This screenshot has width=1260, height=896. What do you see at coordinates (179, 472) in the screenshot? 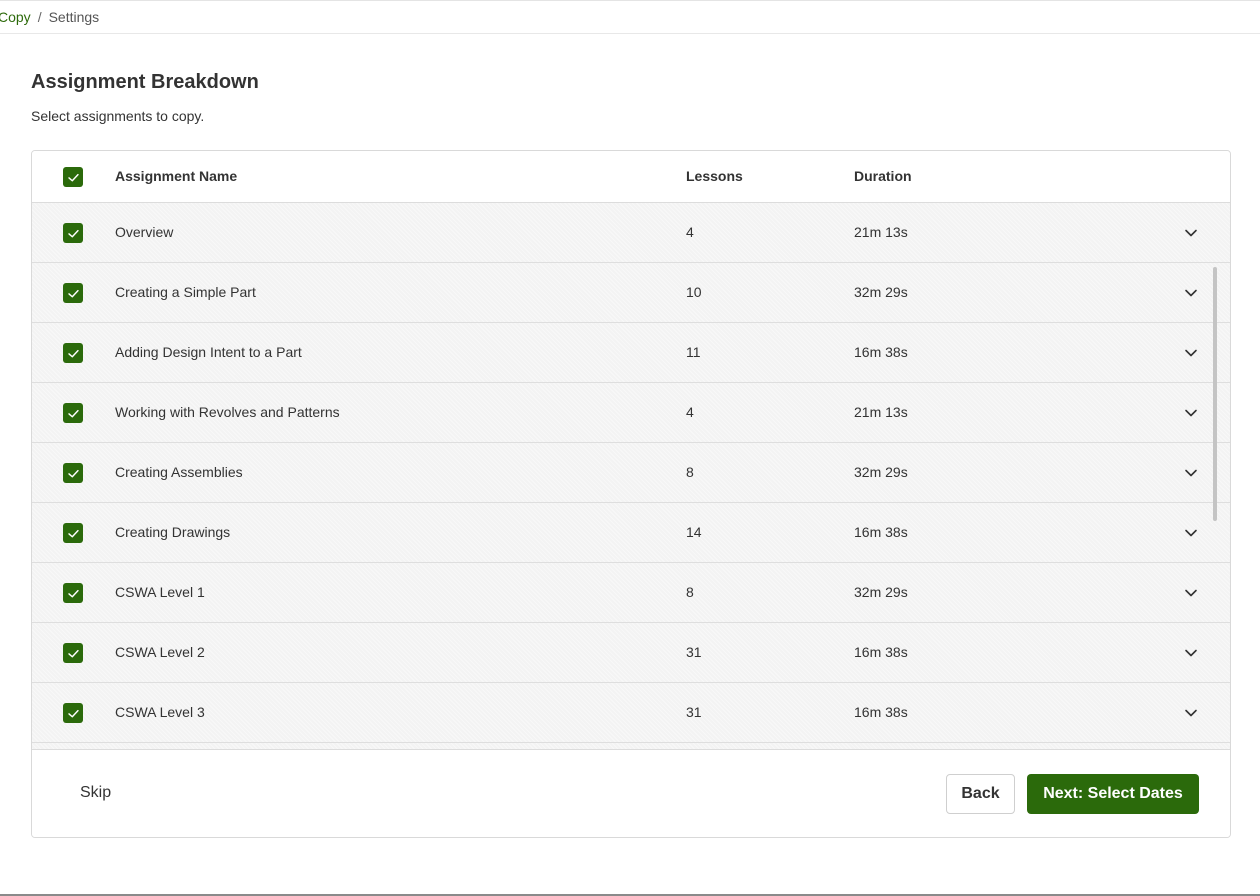
I see `assignment-name: Creating Assemblies` at bounding box center [179, 472].